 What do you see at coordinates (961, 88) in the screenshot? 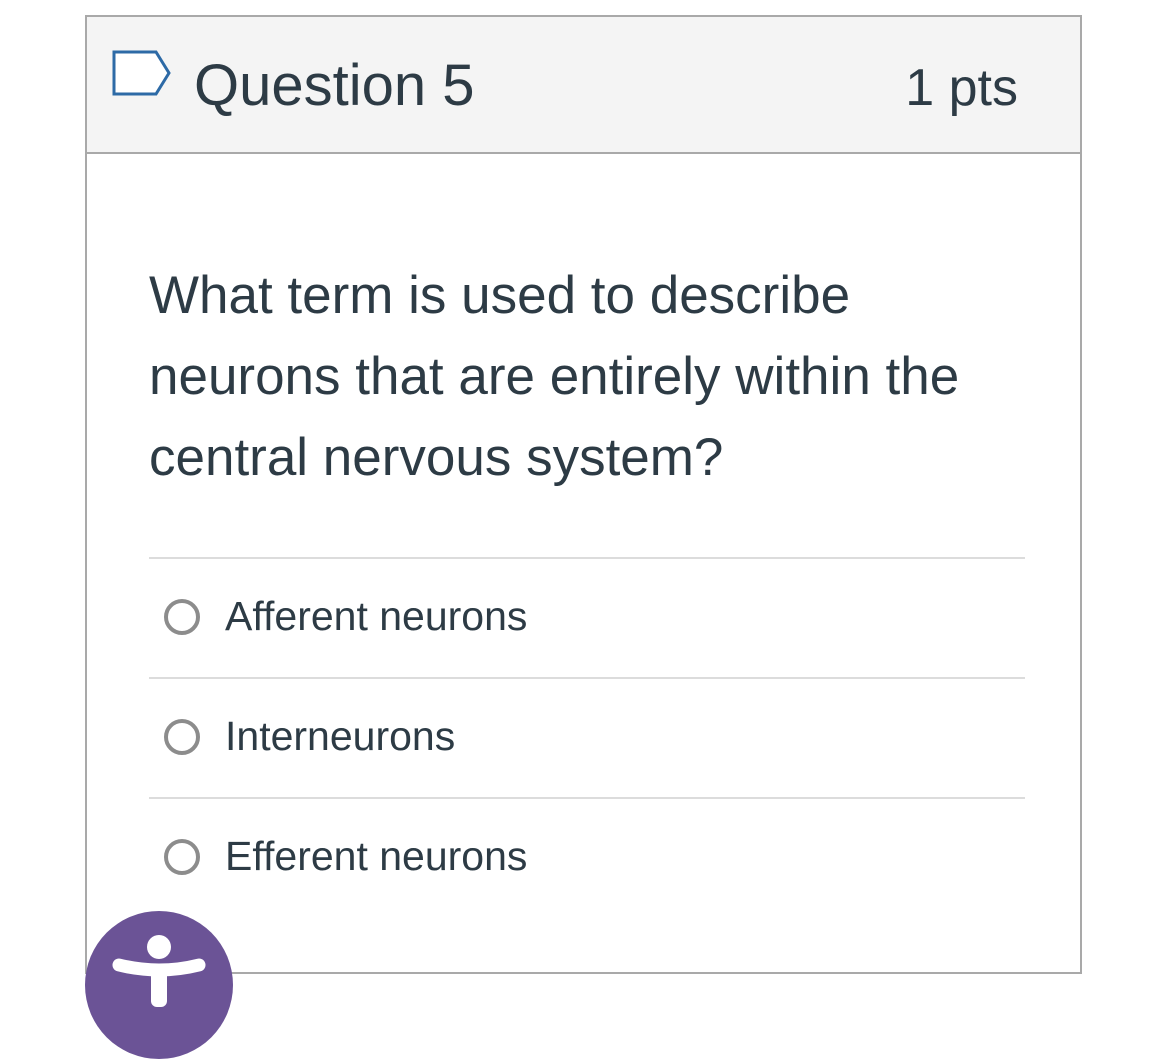
I see `question-points: 1 pts` at bounding box center [961, 88].